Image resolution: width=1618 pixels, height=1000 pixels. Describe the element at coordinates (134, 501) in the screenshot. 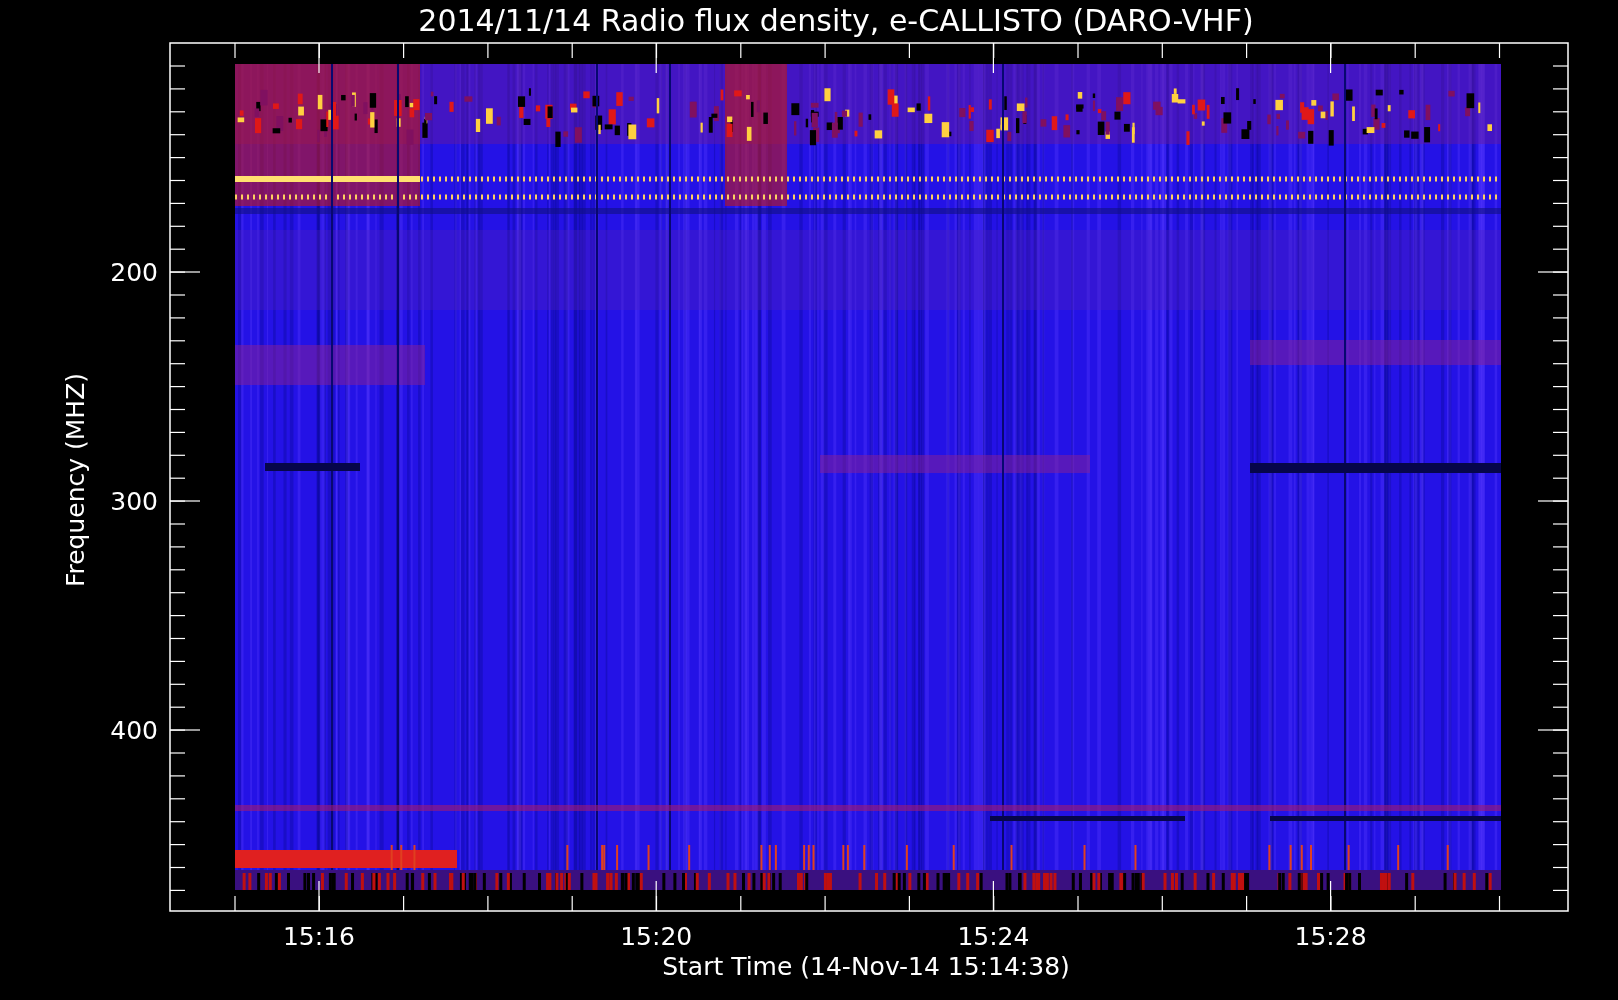

I see `y-tick-label: 300` at that location.